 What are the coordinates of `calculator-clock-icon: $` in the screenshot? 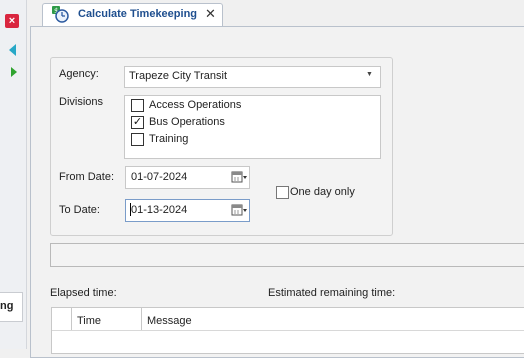 It's located at (60, 14).